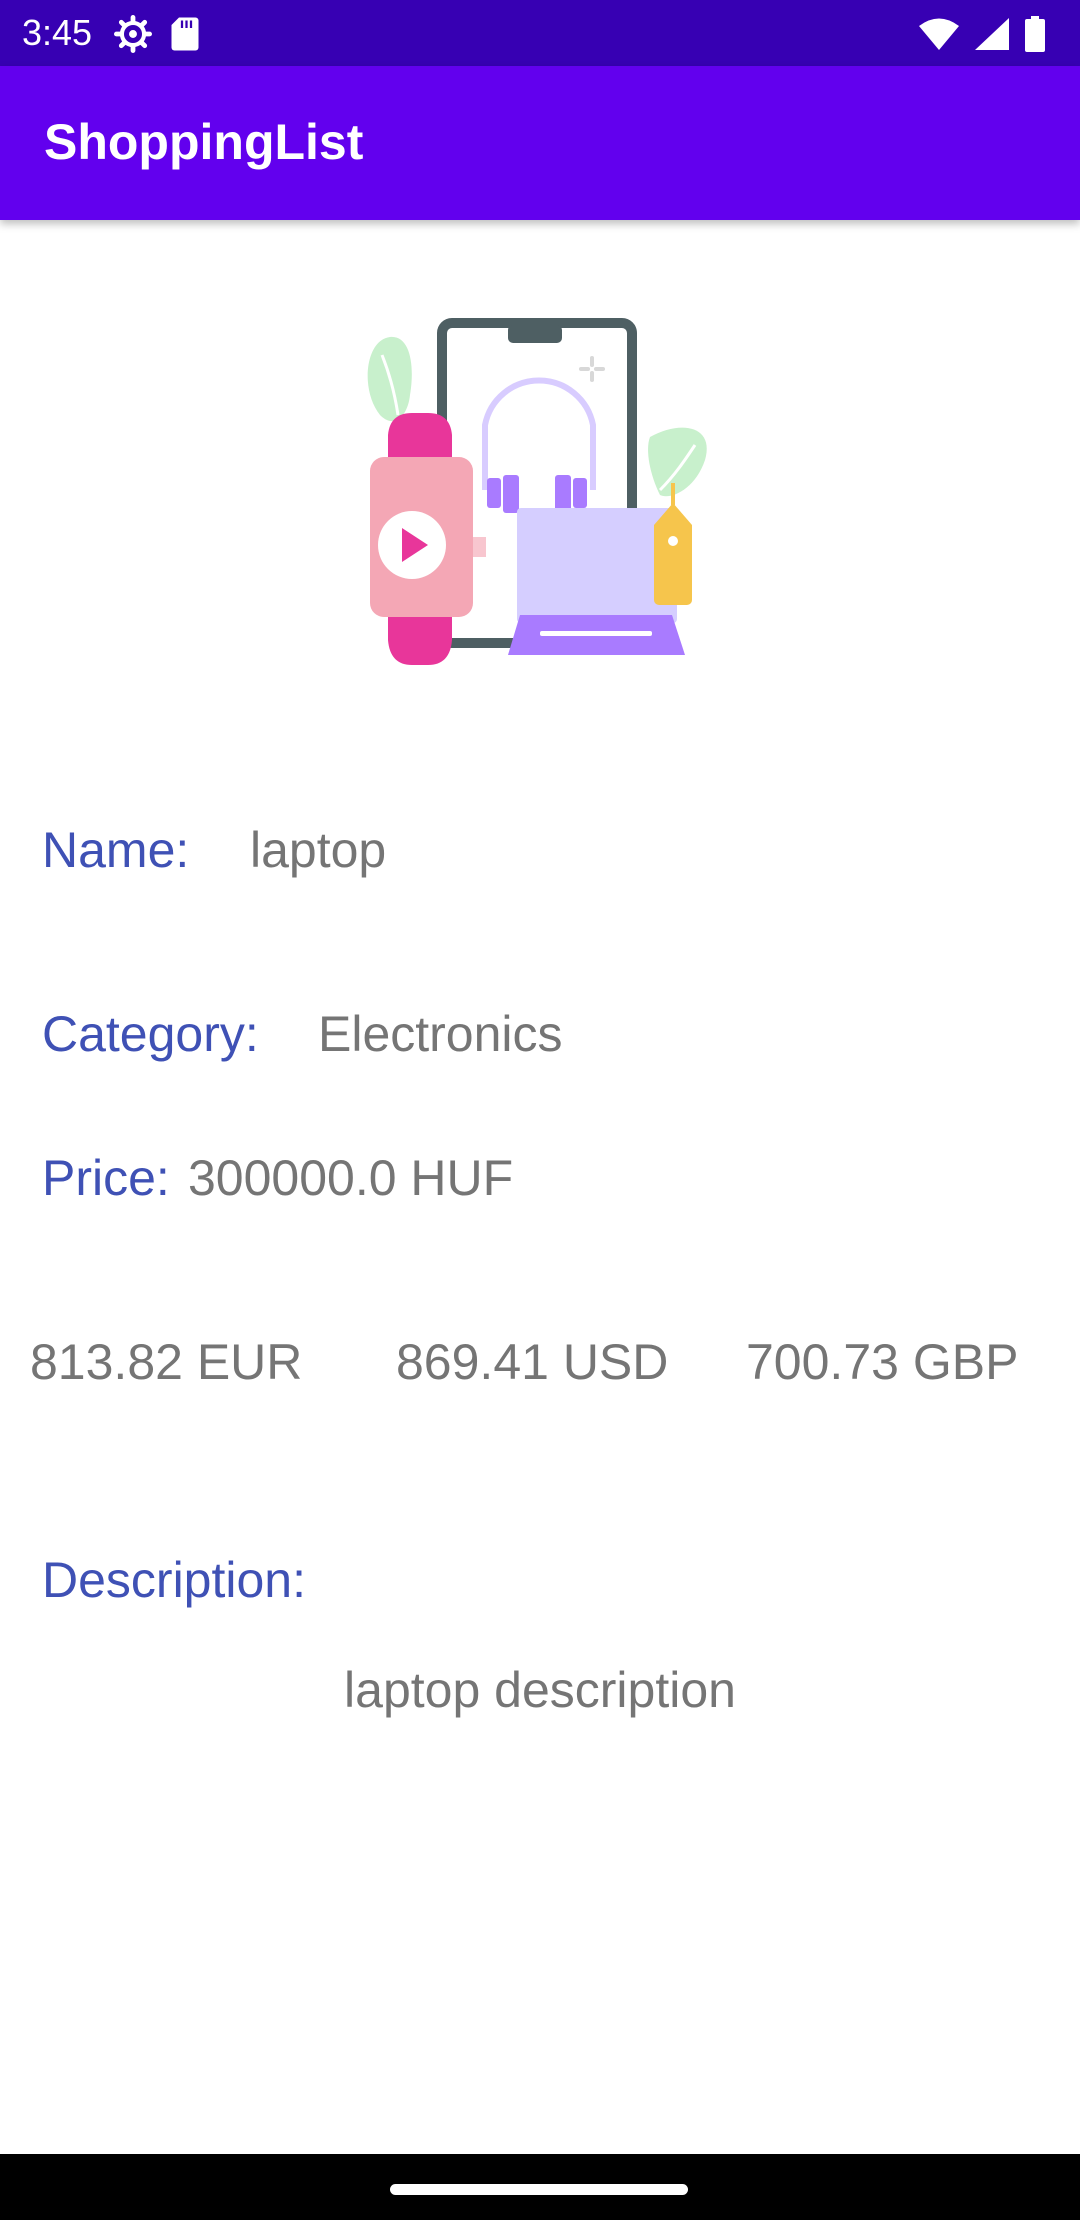 The height and width of the screenshot is (2220, 1080). I want to click on price-eur: 813.82 EUR, so click(166, 1362).